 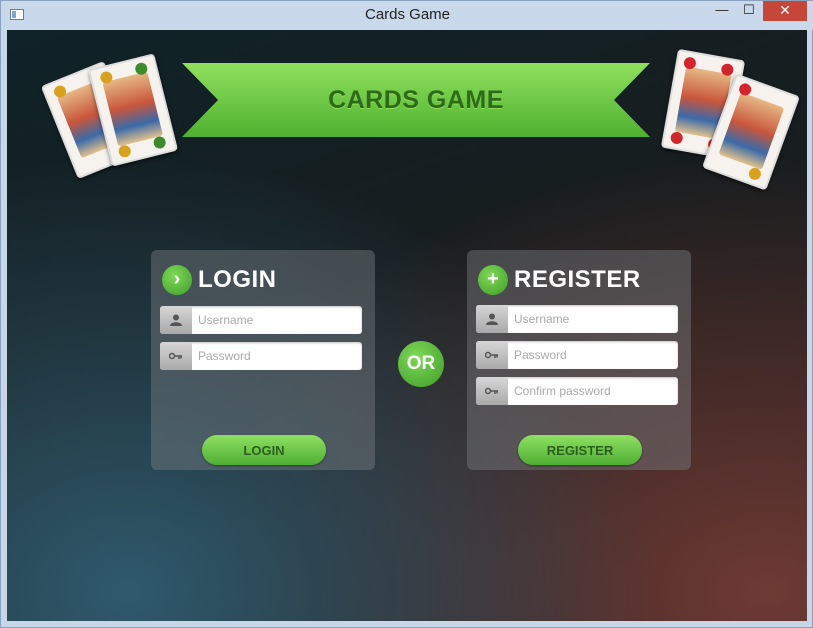 I want to click on register-panel: + REGISTER REGISTER, so click(x=579, y=360).